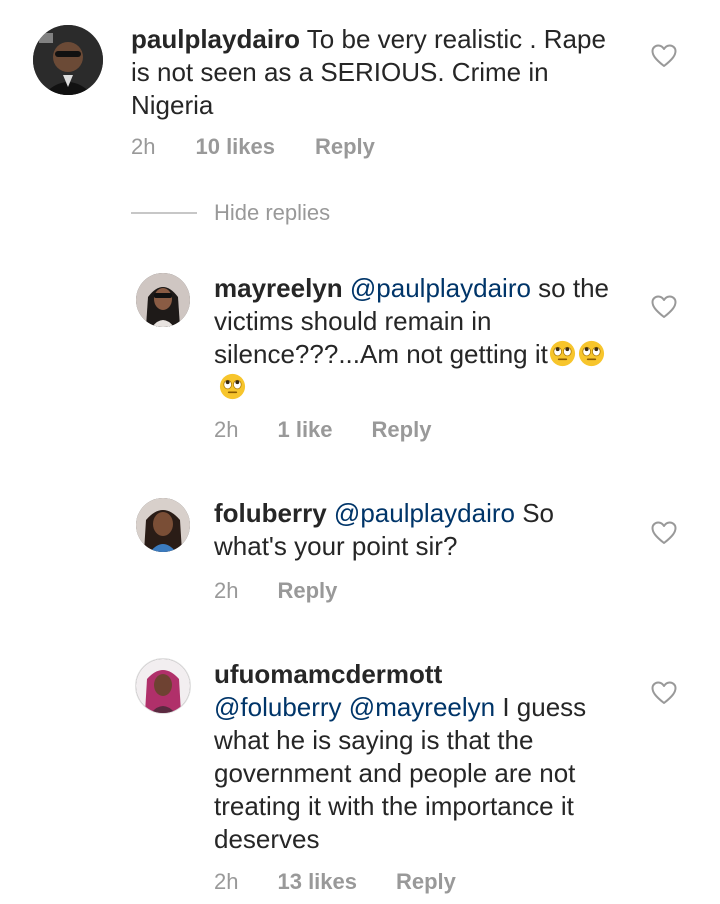  I want to click on hide-replies-toggle: Hide replies, so click(230, 213).